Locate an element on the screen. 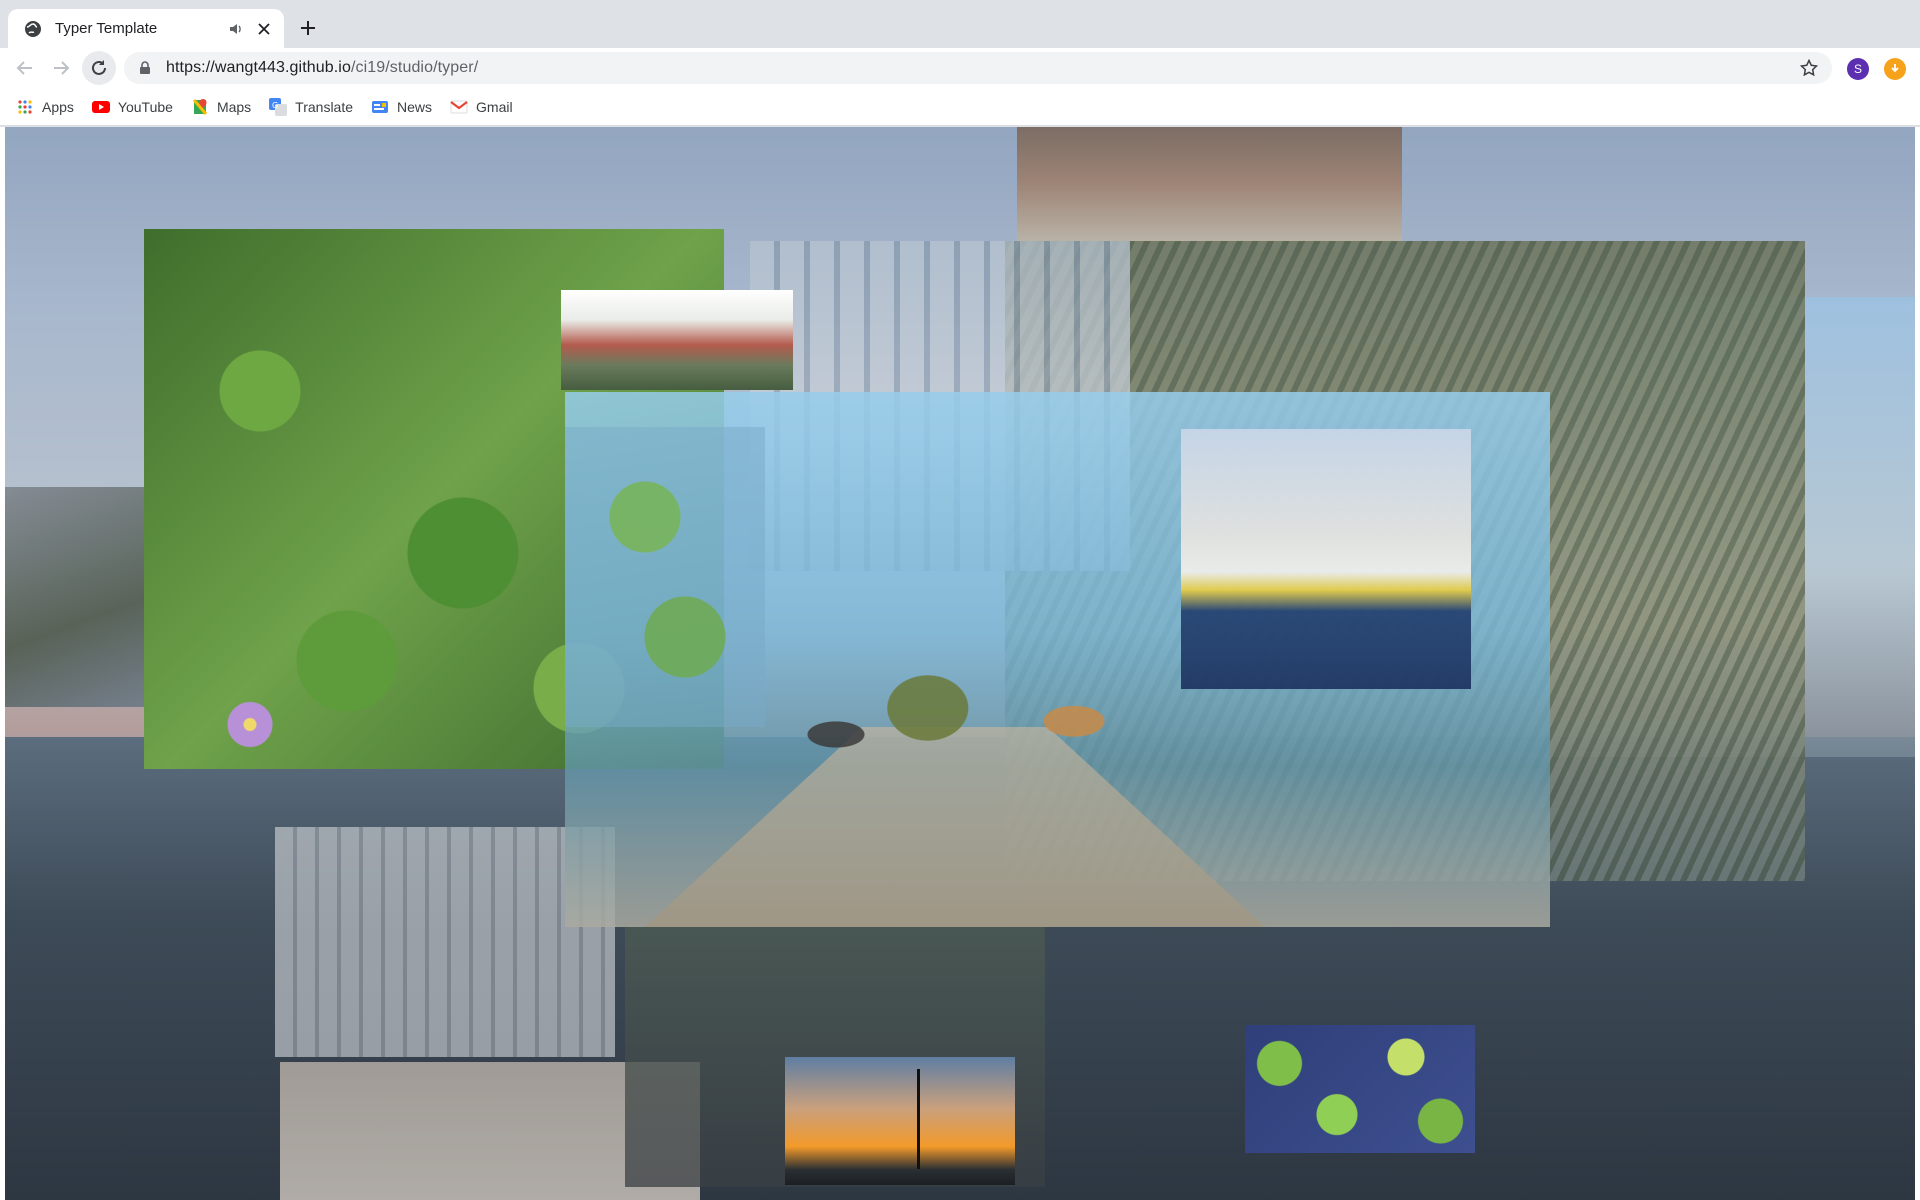 This screenshot has height=1200, width=1920. bookmark-label: Apps is located at coordinates (58, 106).